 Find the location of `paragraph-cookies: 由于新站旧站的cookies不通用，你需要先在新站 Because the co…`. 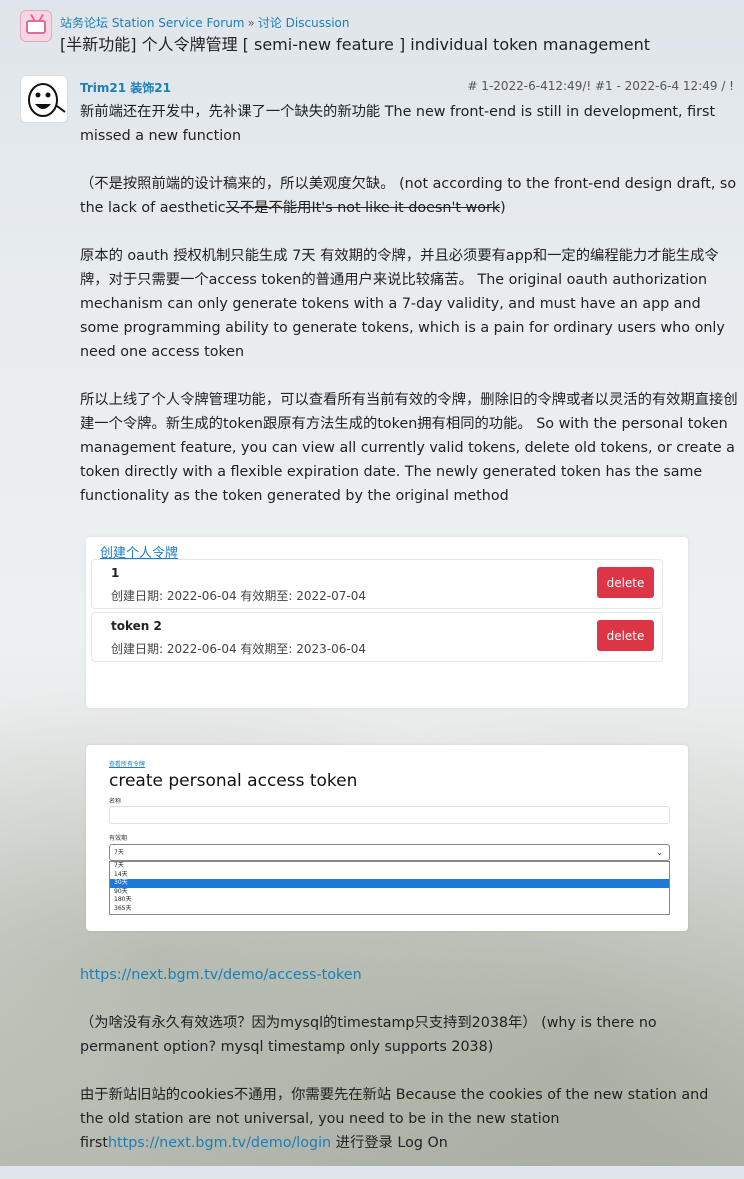

paragraph-cookies: 由于新站旧站的cookies不通用，你需要先在新站 Because the co… is located at coordinates (405, 1119).